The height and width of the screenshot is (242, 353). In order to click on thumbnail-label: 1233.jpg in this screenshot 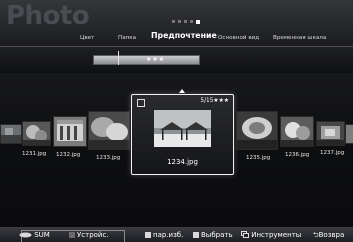, I will do `click(108, 158)`.